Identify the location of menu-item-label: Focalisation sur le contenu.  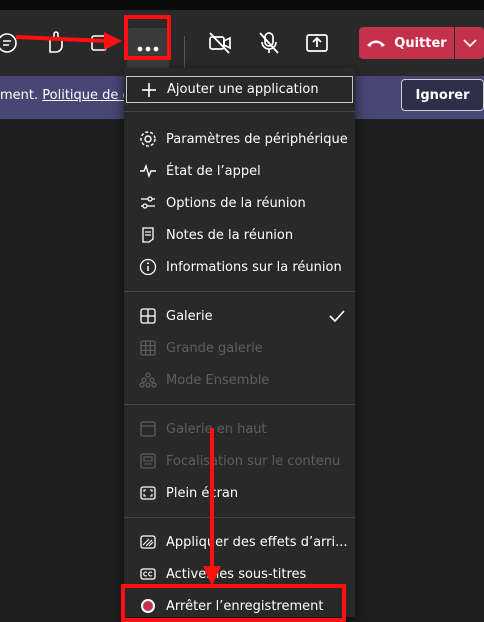
(253, 461).